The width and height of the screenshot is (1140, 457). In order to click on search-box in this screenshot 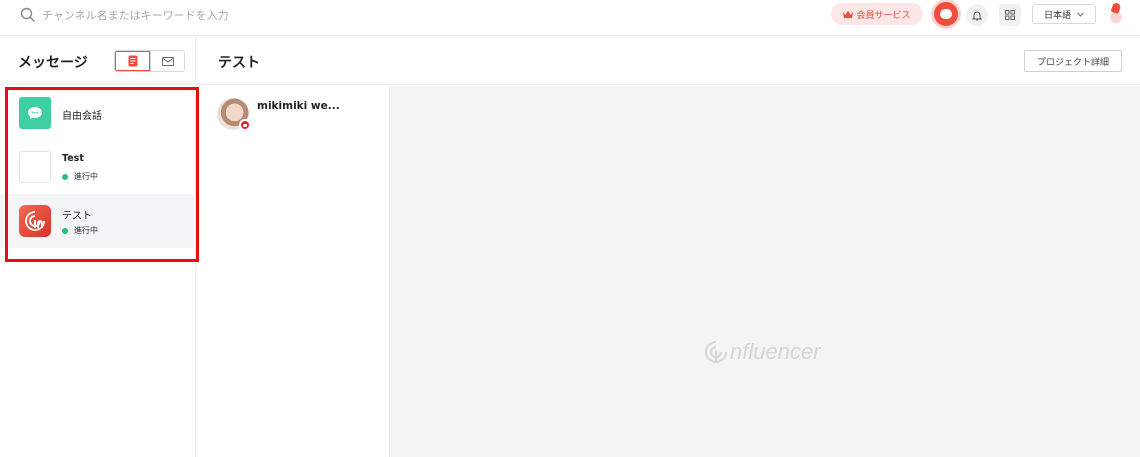, I will do `click(151, 15)`.